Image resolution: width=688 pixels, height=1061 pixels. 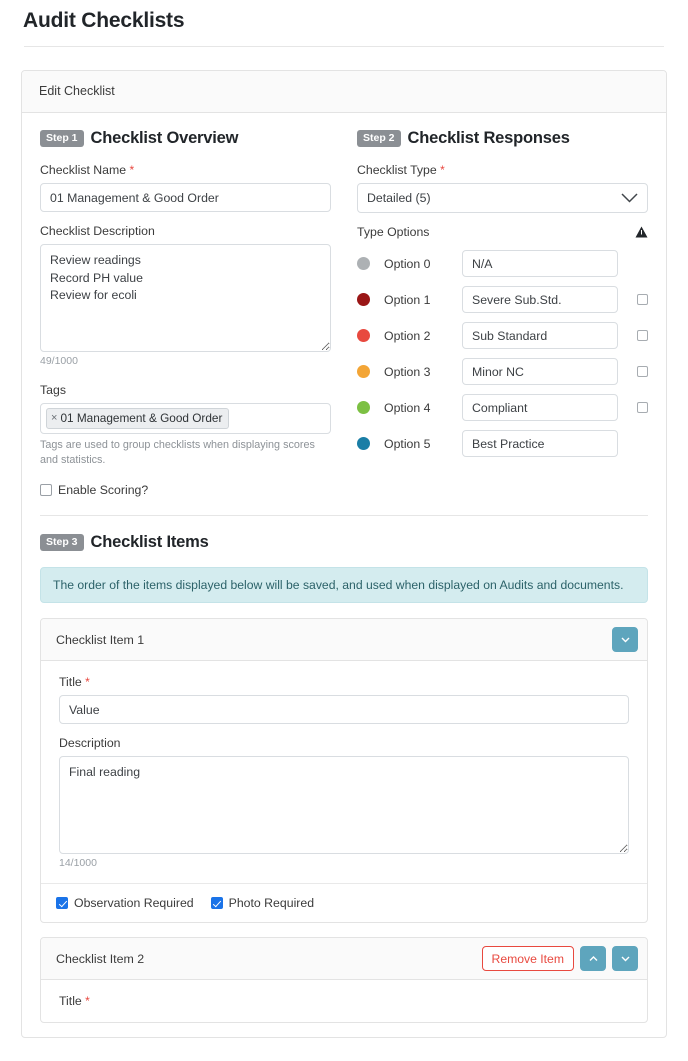 I want to click on checklist-item-actions: Remove Item, so click(x=559, y=958).